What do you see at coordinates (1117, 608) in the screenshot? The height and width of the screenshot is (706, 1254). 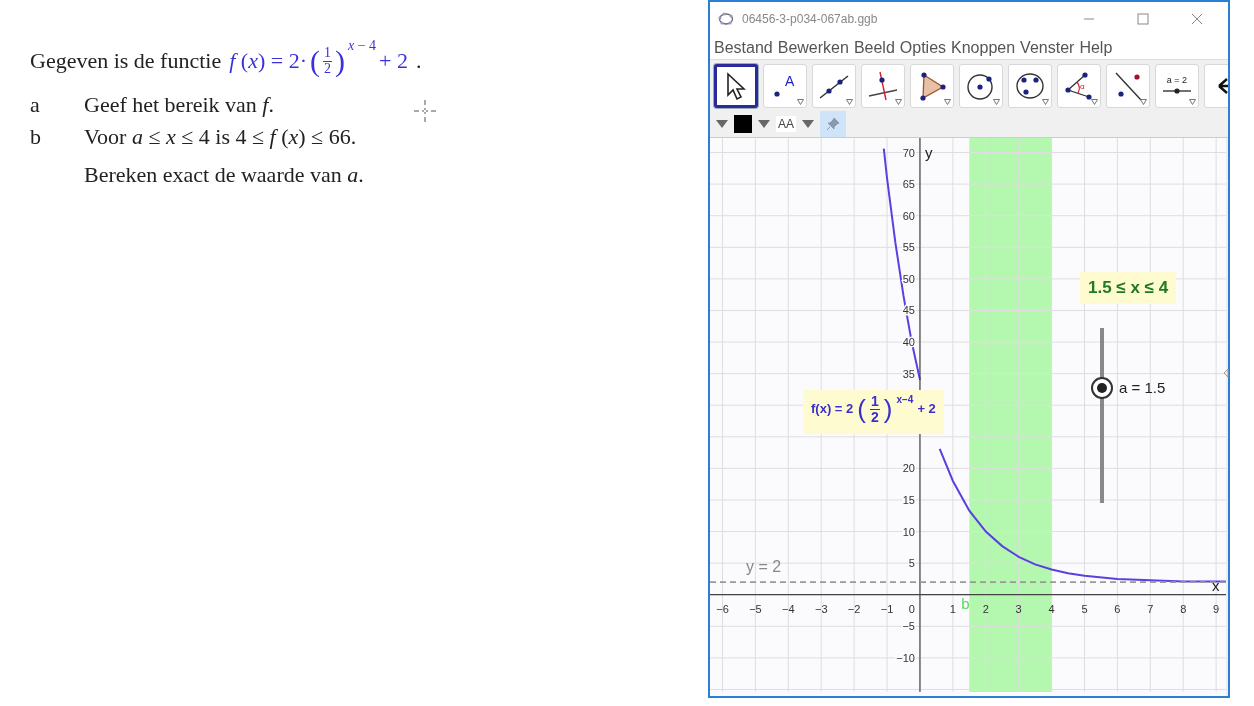 I see `x-tick-label: 6` at bounding box center [1117, 608].